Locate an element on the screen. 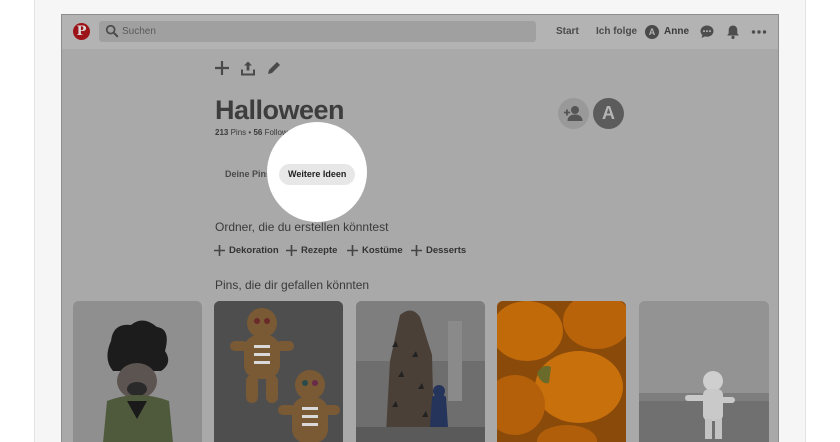  skeleton-cookies-image is located at coordinates (278, 371).